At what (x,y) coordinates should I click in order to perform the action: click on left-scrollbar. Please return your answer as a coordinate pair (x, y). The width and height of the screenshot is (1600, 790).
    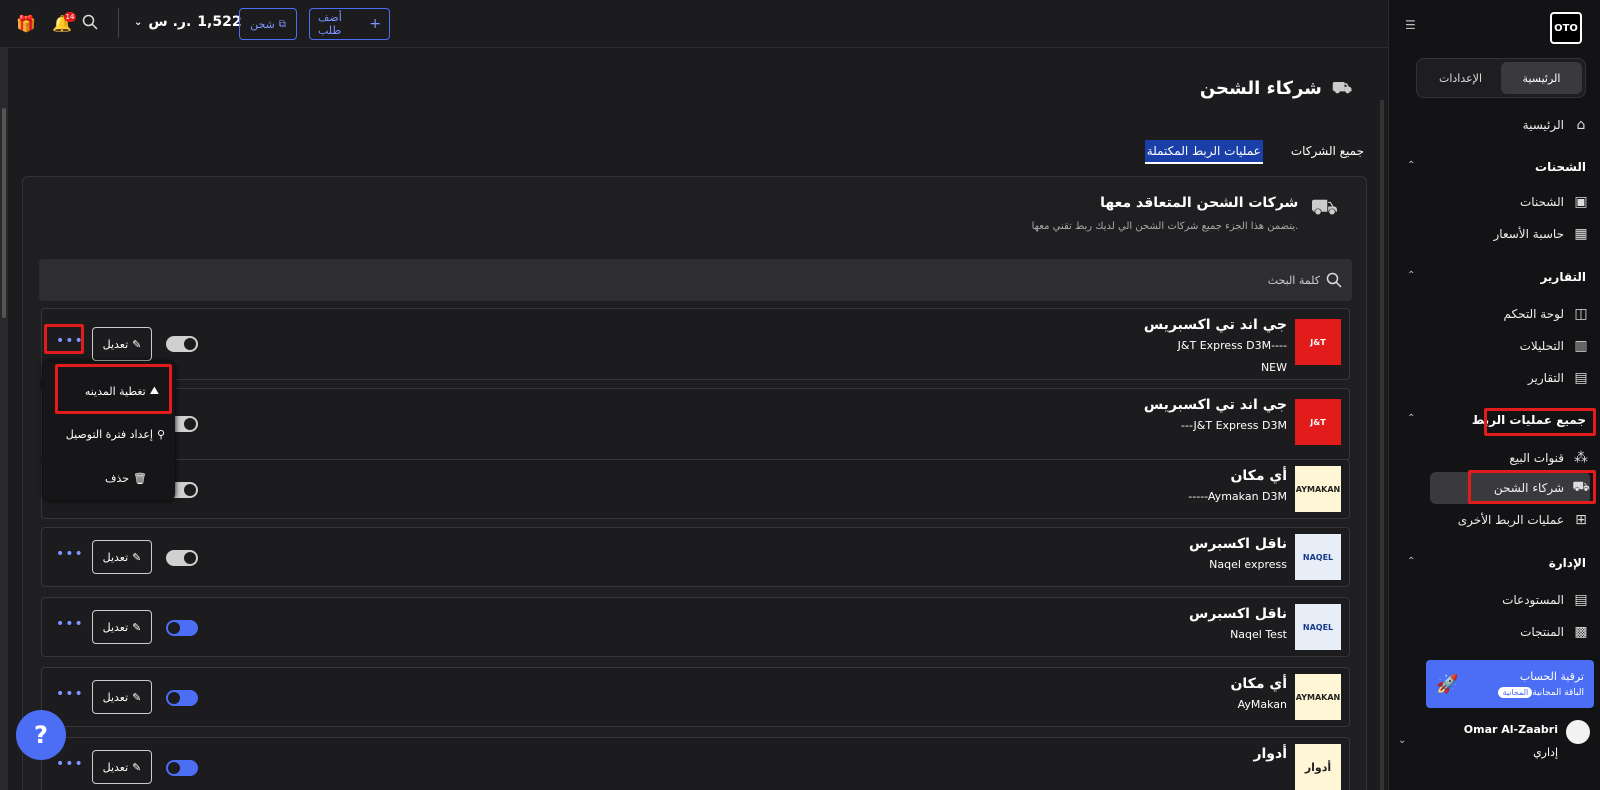
    Looking at the image, I should click on (4, 419).